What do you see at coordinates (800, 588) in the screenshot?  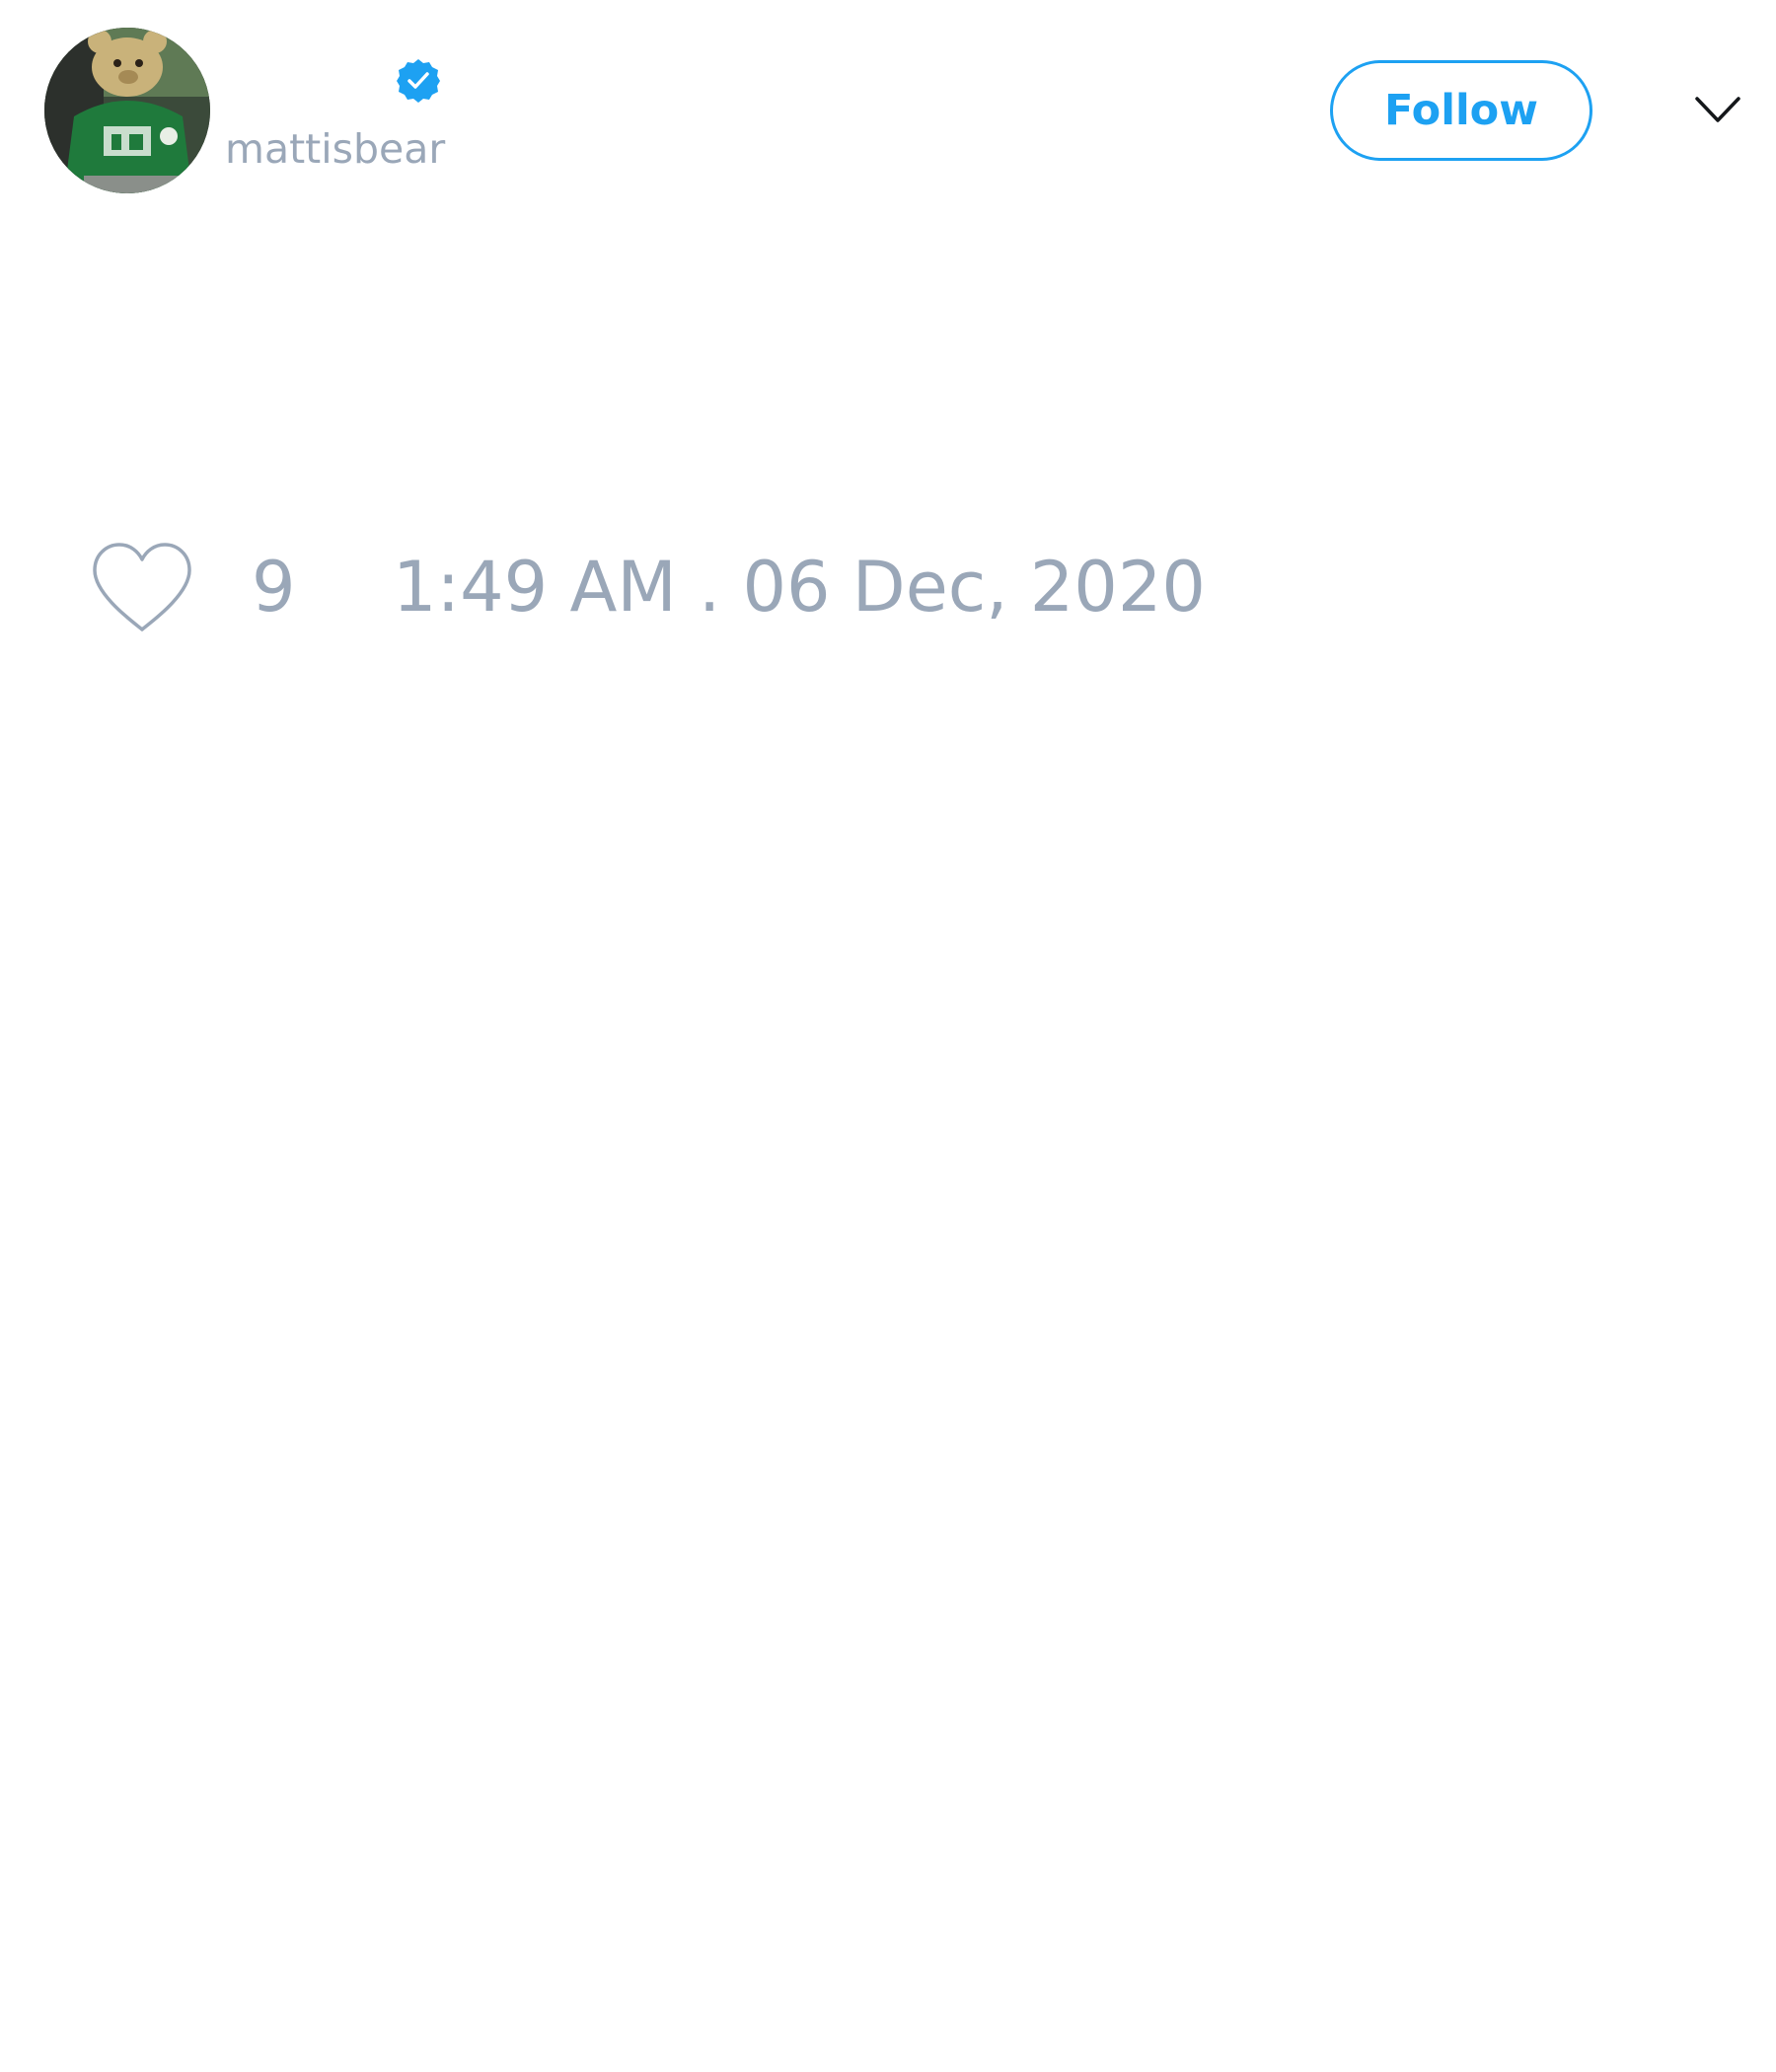 I see `tweet-timestamp: 1:49 AM . 06 Dec, 2020` at bounding box center [800, 588].